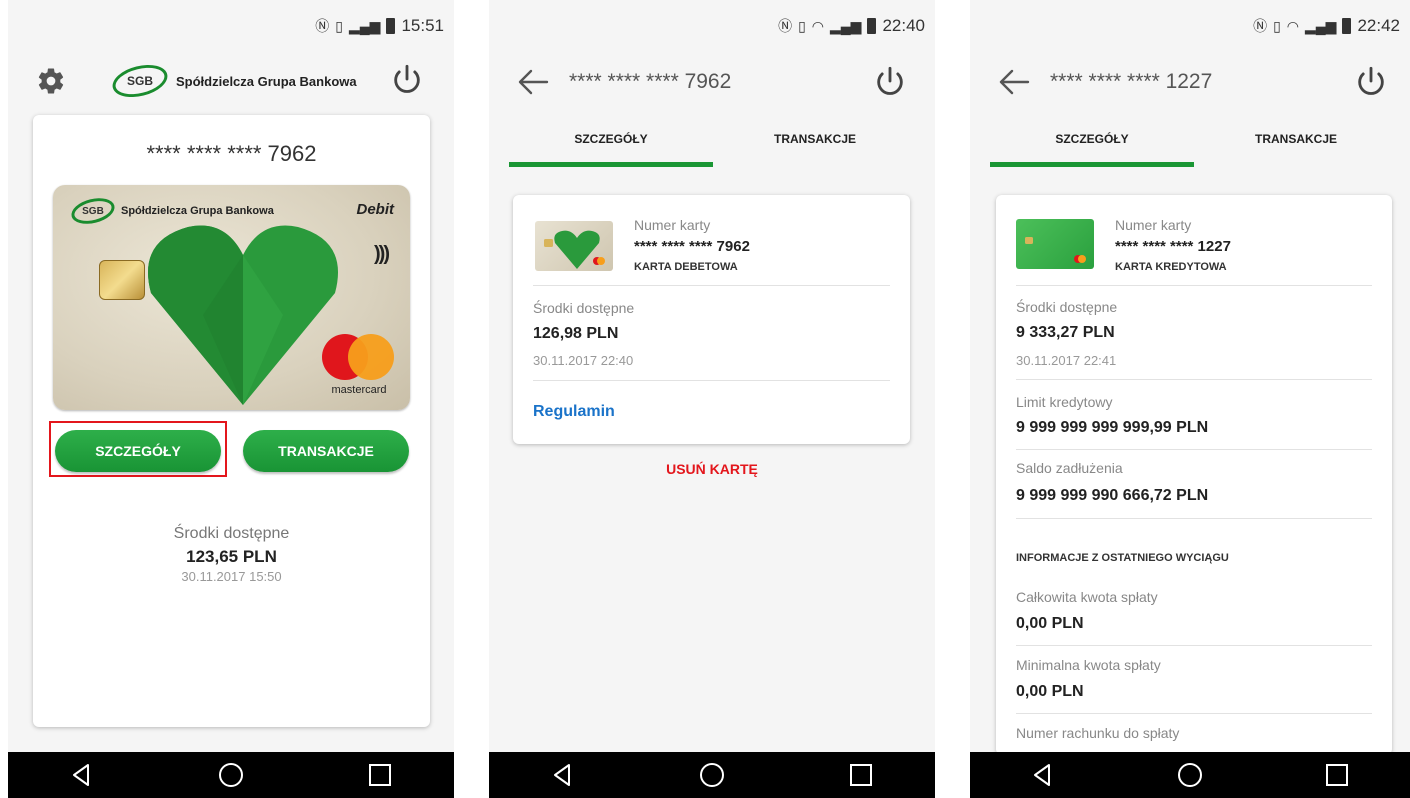 This screenshot has height=798, width=1410. I want to click on total-repayment-value: 0,00 PLN, so click(1050, 623).